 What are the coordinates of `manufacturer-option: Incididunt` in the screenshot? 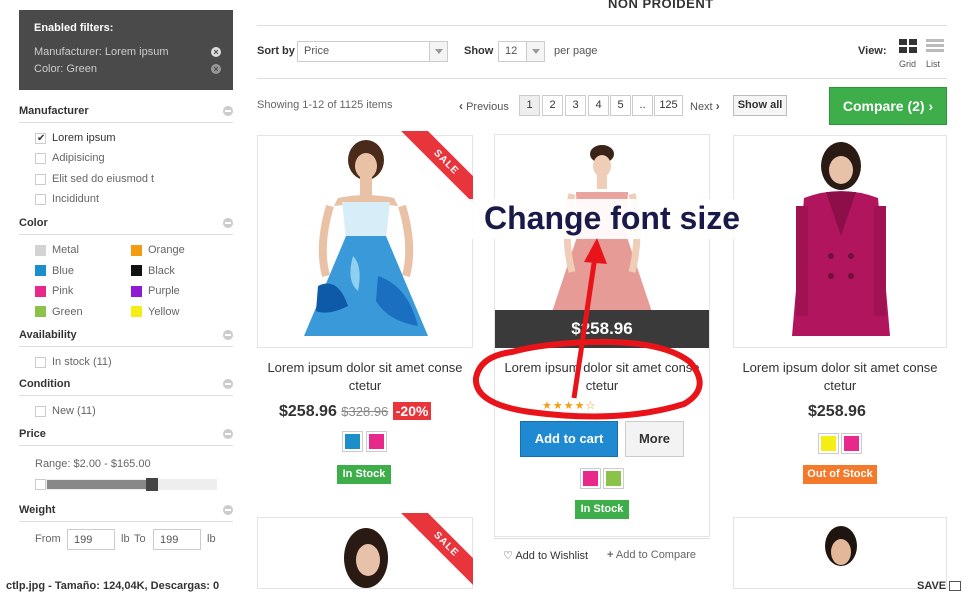 It's located at (67, 200).